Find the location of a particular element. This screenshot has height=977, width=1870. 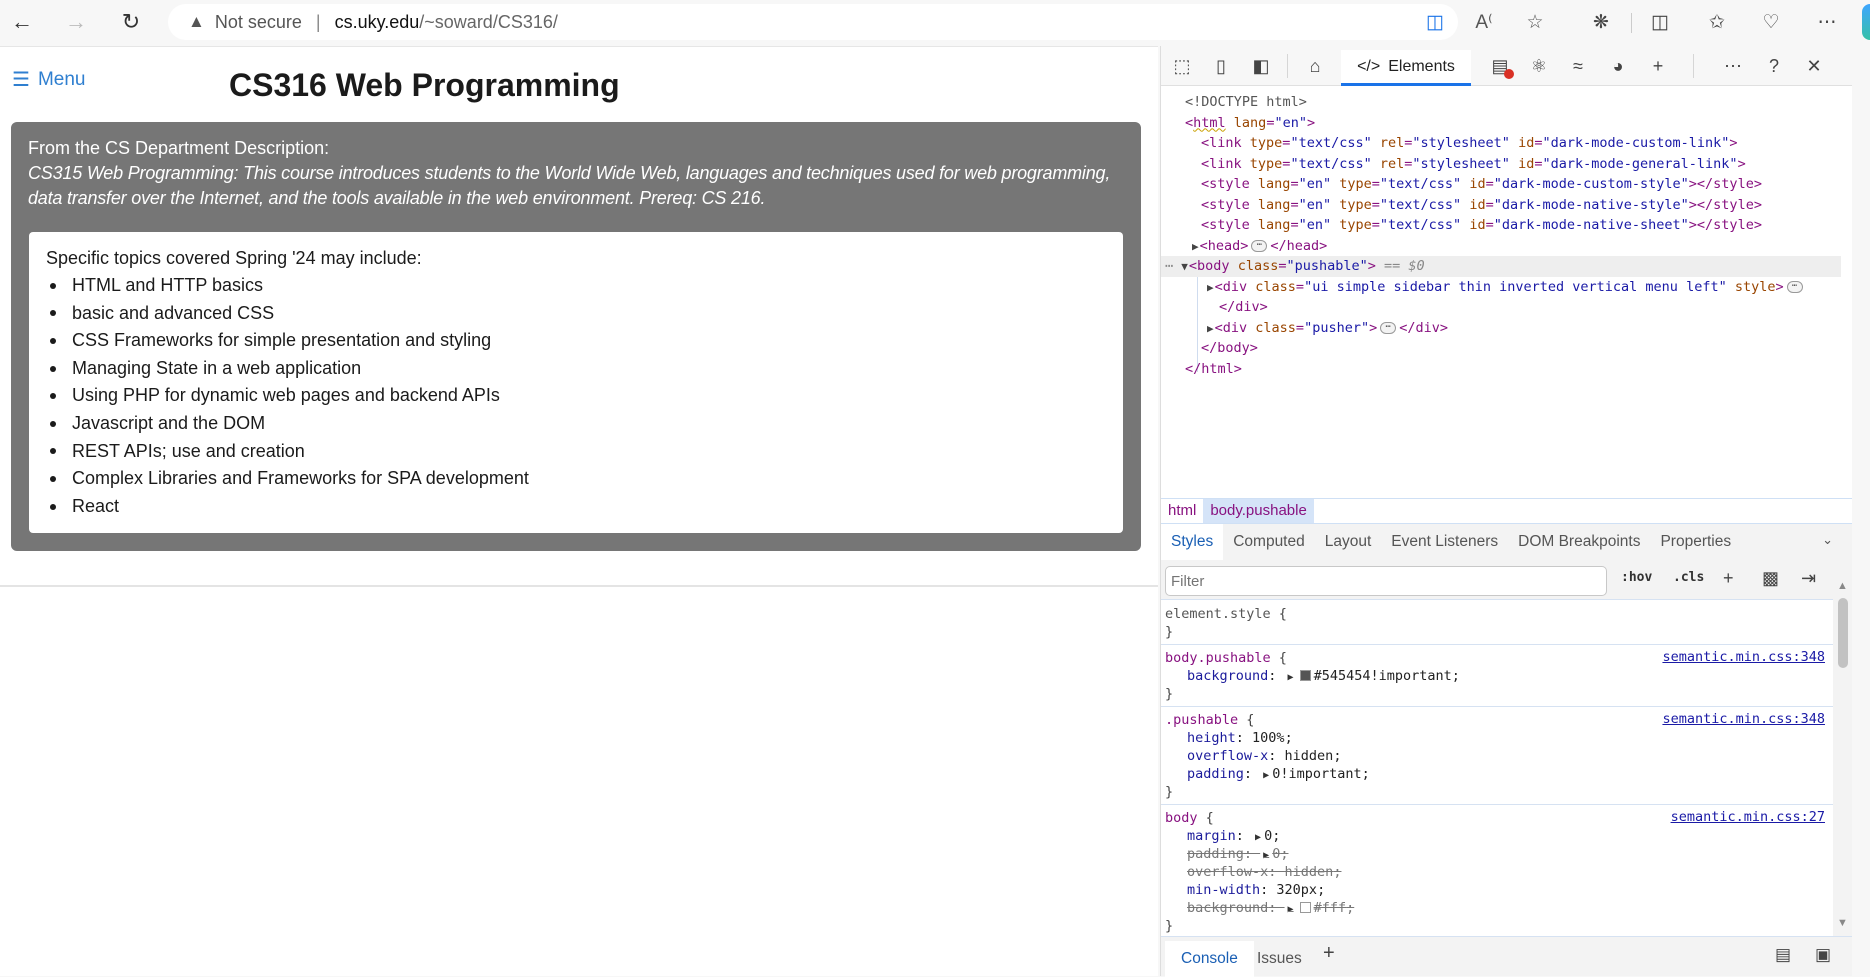

add-drawer-tab-icon: + is located at coordinates (1329, 953).